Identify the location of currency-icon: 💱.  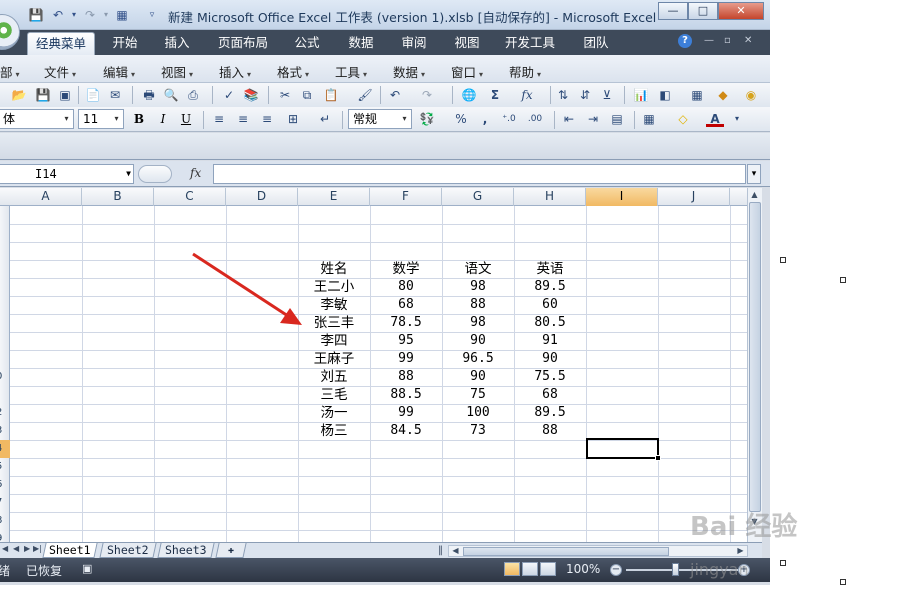
(427, 119).